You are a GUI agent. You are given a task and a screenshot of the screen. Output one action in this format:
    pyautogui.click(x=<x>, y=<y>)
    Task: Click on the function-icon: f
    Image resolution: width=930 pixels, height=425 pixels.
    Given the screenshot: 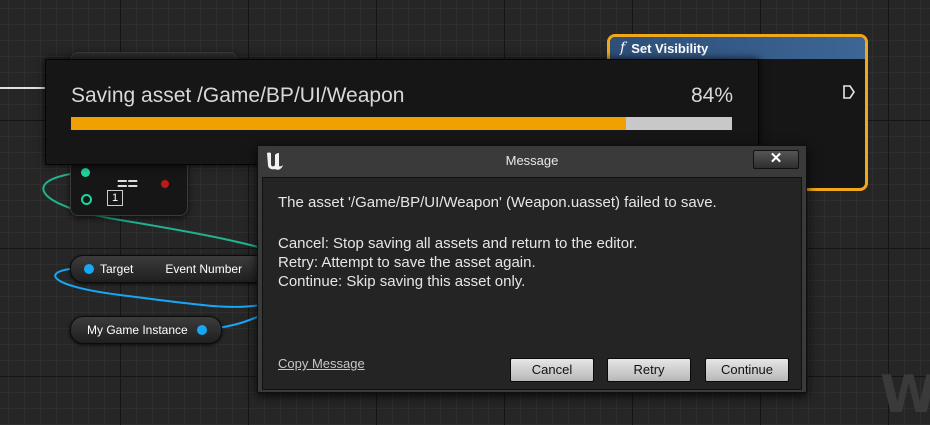 What is the action you would take?
    pyautogui.click(x=623, y=48)
    